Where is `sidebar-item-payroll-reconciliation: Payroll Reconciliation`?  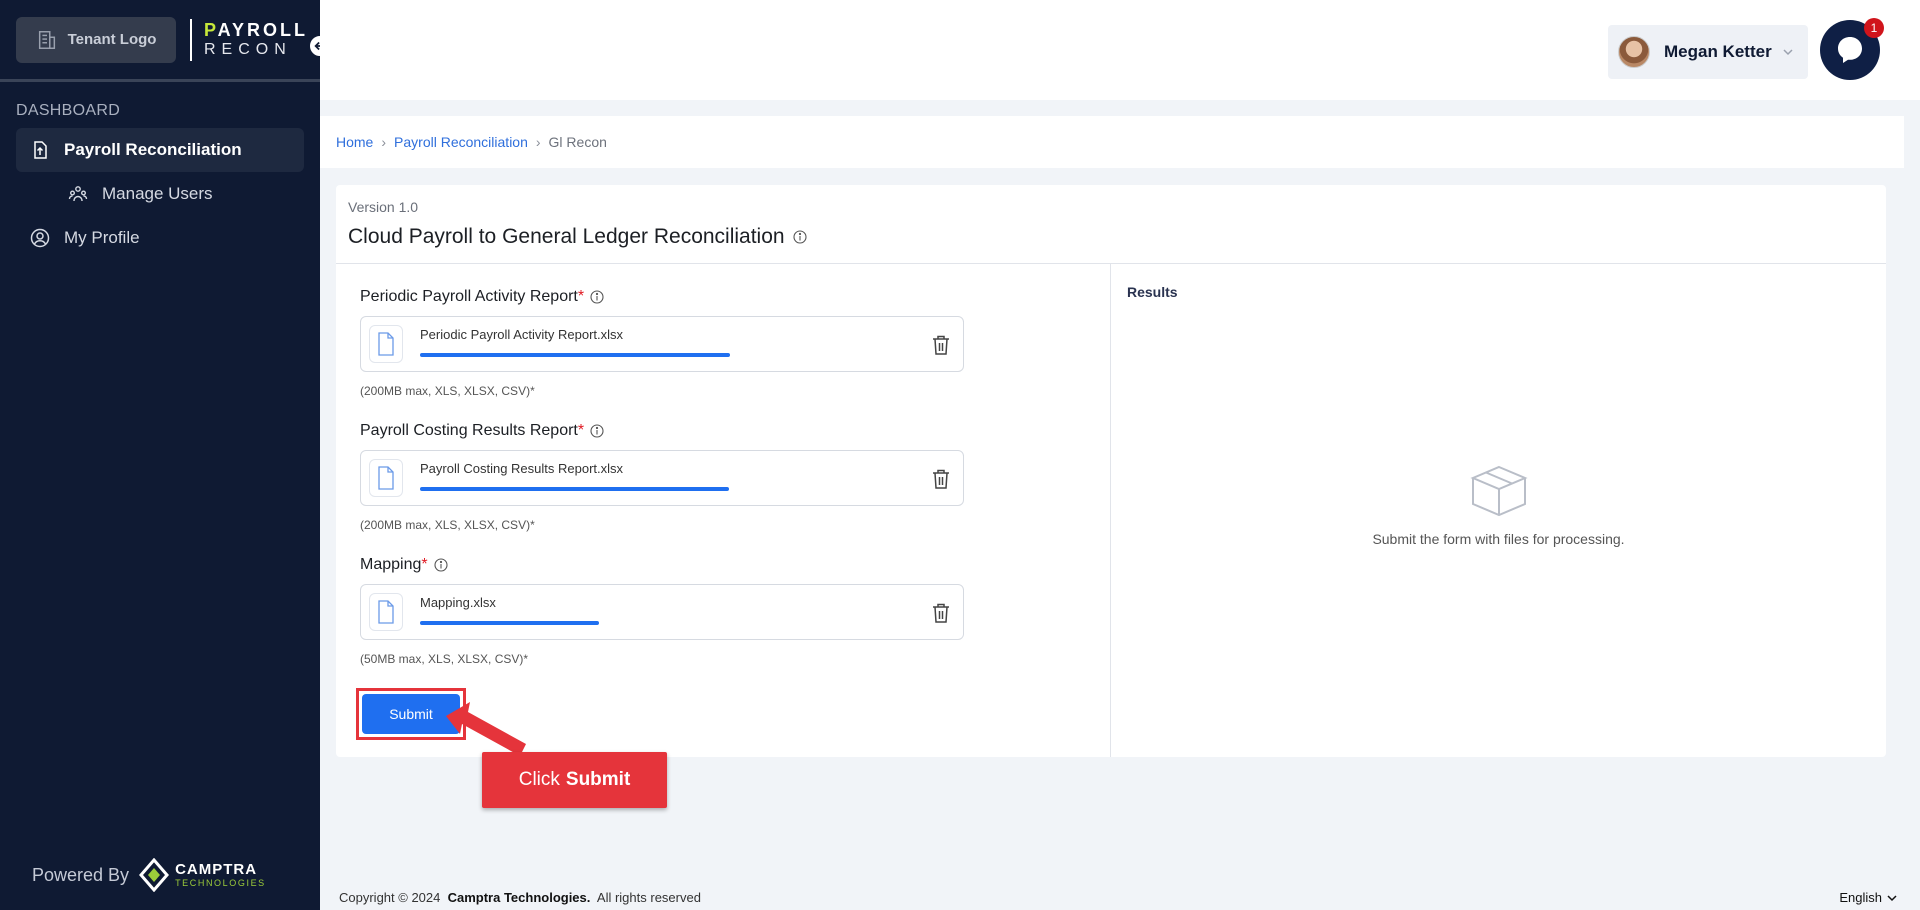 sidebar-item-payroll-reconciliation: Payroll Reconciliation is located at coordinates (160, 150).